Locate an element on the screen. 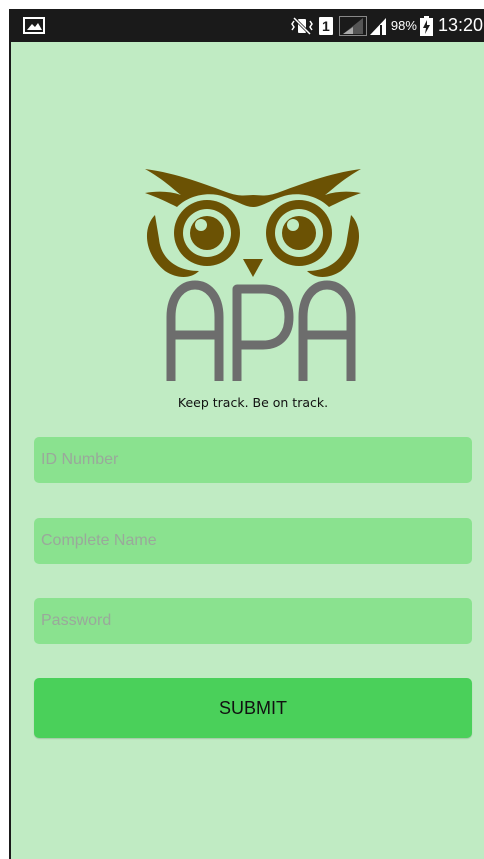  sim-slot-badge: 1 is located at coordinates (325, 25).